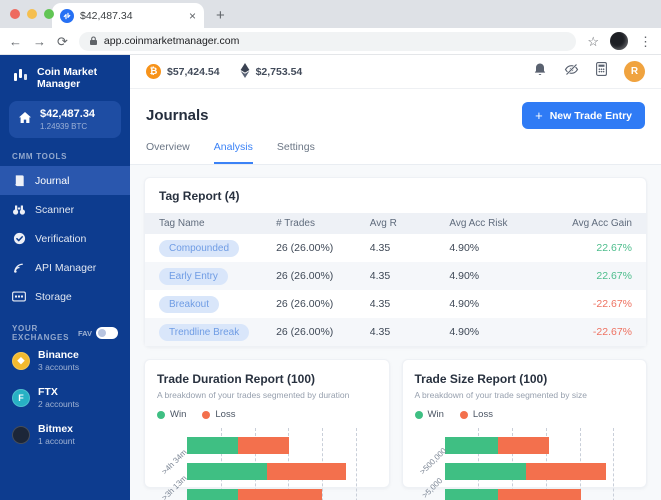 The width and height of the screenshot is (661, 500). Describe the element at coordinates (21, 397) in the screenshot. I see `ftx-icon: F` at that location.